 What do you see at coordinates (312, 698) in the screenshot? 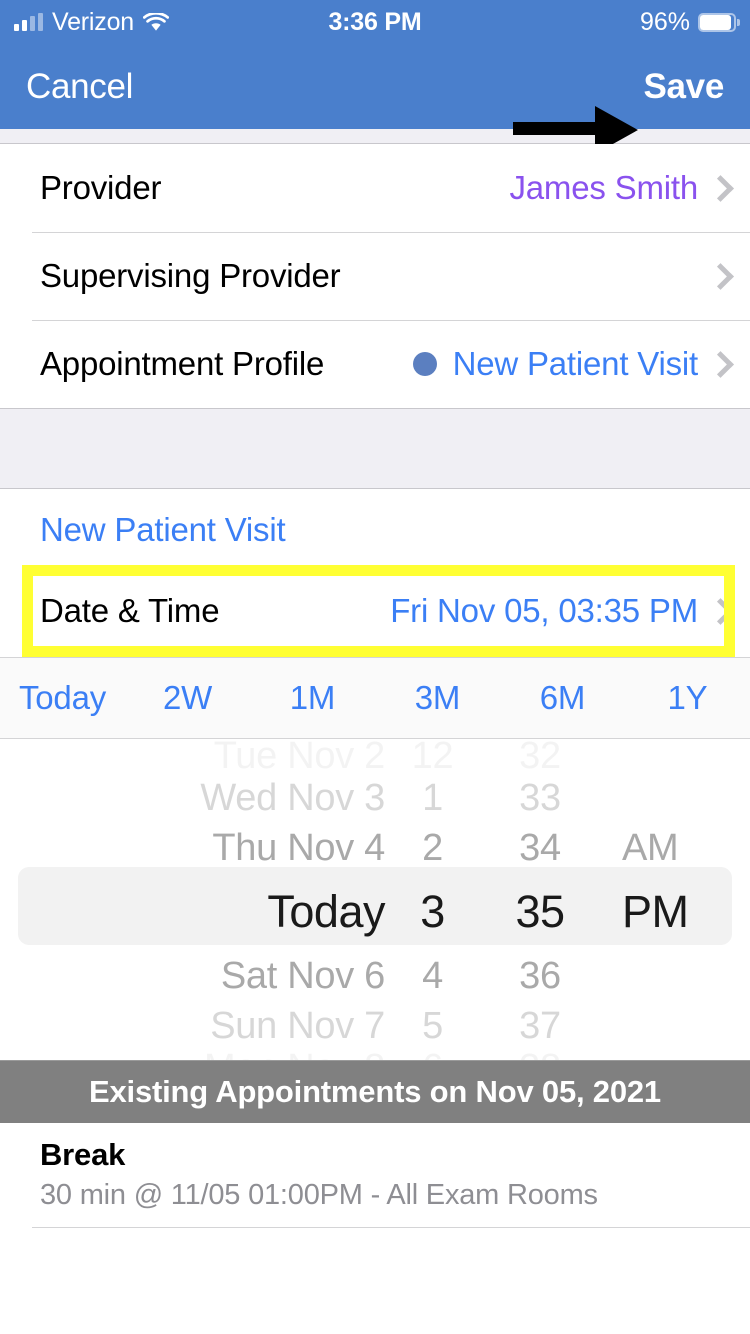
I see `quick-range-1m: 1M` at bounding box center [312, 698].